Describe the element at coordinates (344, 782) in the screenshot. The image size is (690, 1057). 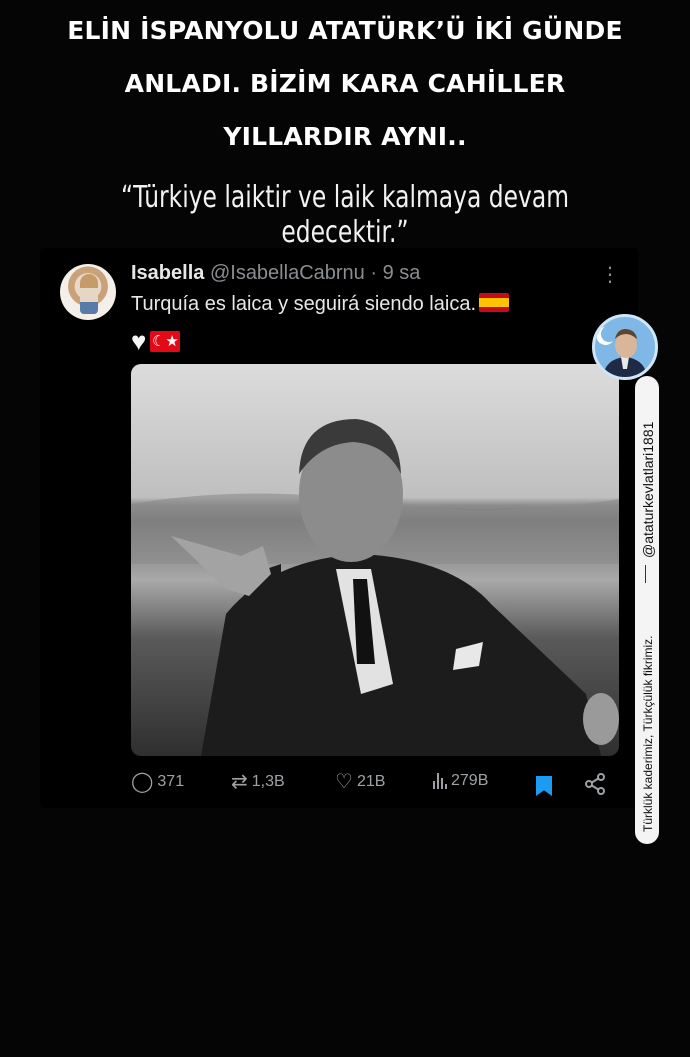
I see `like-icon: ♡` at that location.